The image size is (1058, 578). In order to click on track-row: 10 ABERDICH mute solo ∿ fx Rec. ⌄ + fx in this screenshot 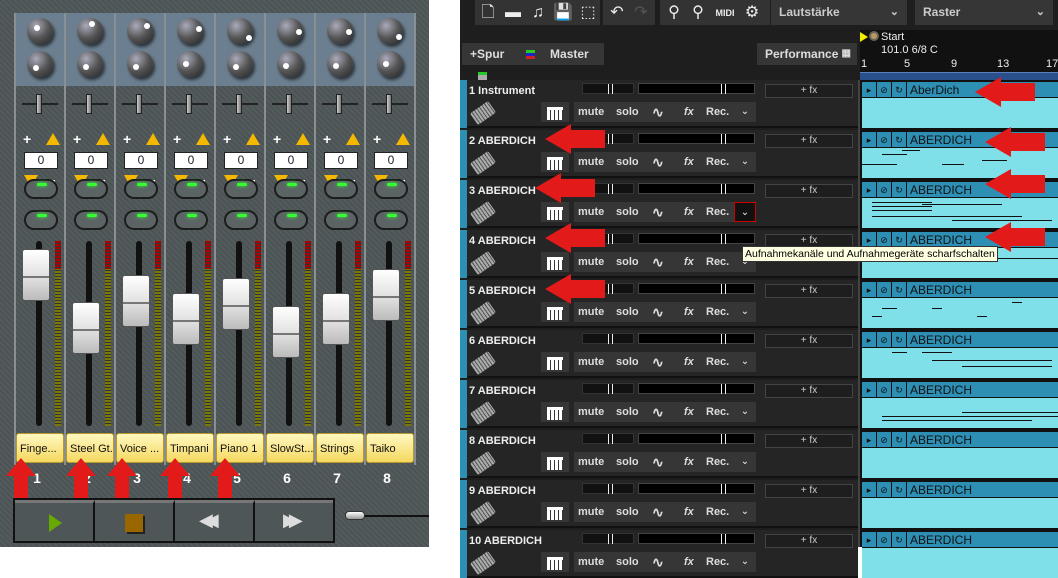, I will do `click(659, 554)`.